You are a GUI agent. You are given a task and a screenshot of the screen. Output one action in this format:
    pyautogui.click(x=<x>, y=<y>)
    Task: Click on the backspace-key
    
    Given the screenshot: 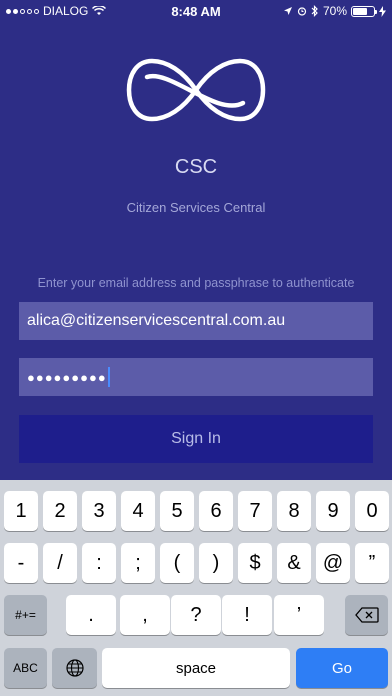 What is the action you would take?
    pyautogui.click(x=366, y=615)
    